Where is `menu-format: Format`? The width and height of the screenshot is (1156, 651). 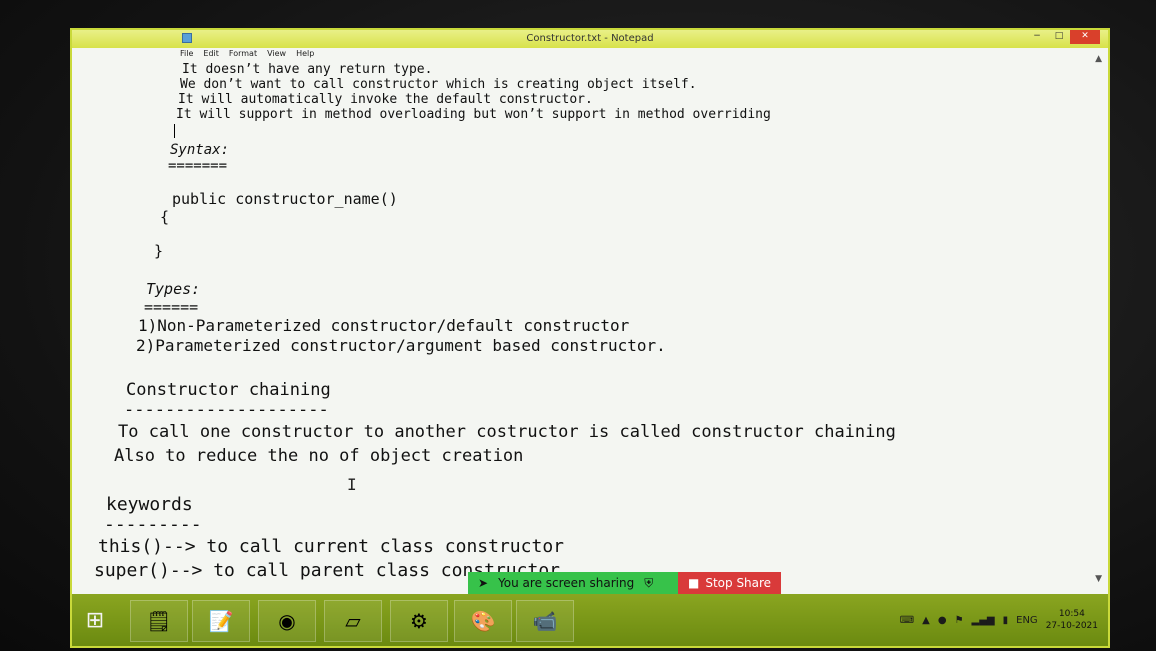 menu-format: Format is located at coordinates (243, 55).